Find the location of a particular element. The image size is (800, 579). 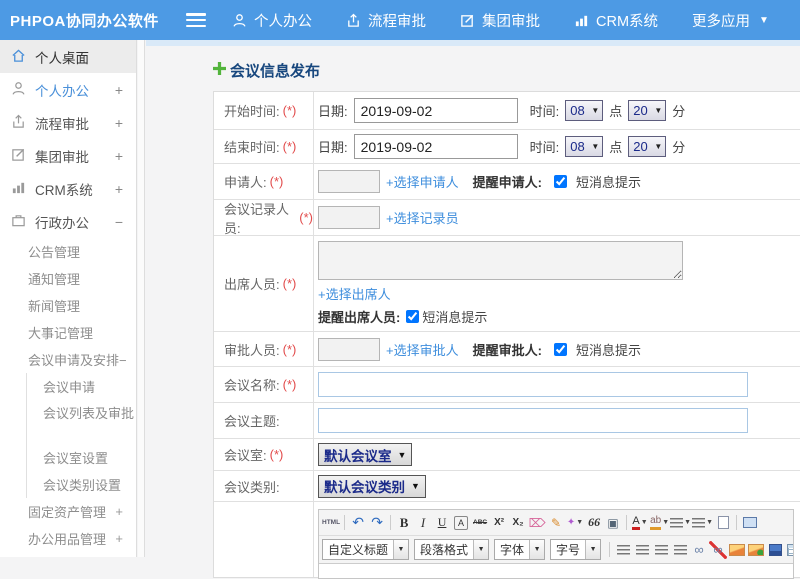

required-mark: (*) is located at coordinates (289, 384).